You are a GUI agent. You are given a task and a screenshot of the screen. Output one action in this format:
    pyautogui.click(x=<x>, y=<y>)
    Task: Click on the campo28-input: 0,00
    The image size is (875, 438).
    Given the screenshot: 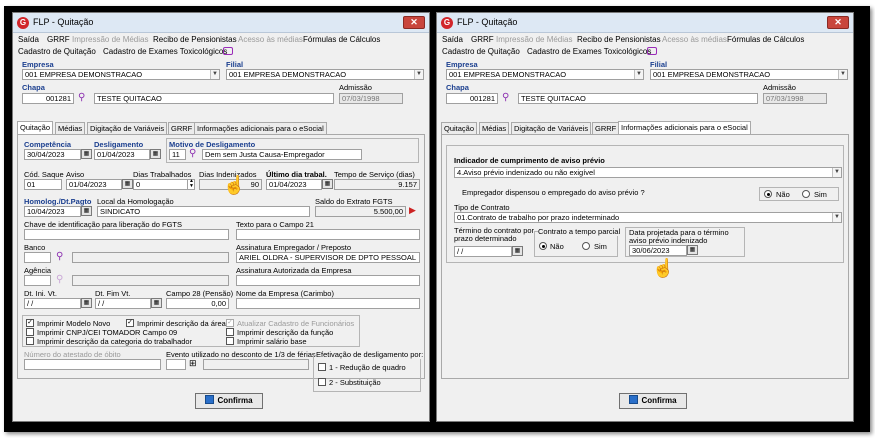 What is the action you would take?
    pyautogui.click(x=197, y=303)
    